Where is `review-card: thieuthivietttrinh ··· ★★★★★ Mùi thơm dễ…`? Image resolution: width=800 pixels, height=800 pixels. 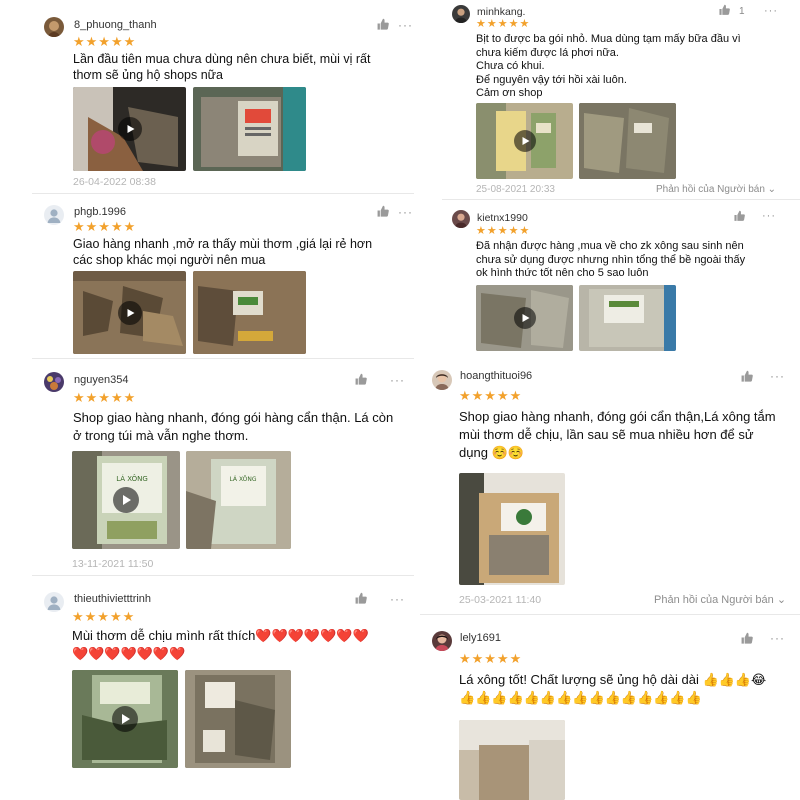 review-card: thieuthivietttrinh ··· ★★★★★ Mùi thơm dễ… is located at coordinates (223, 687).